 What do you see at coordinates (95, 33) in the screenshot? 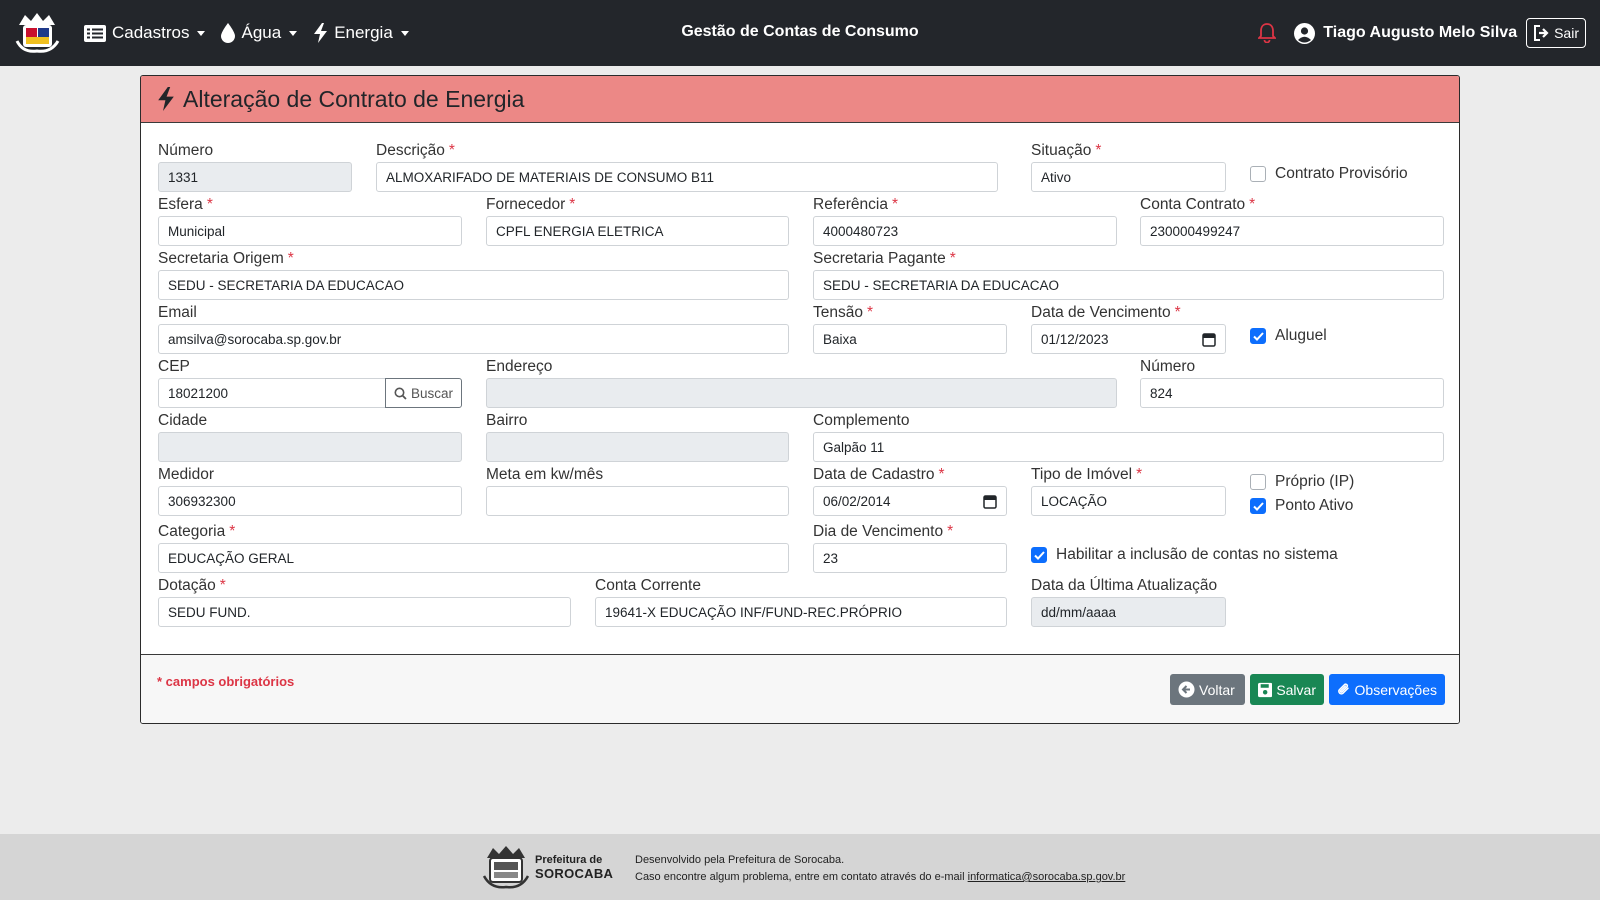
I see `list-icon` at bounding box center [95, 33].